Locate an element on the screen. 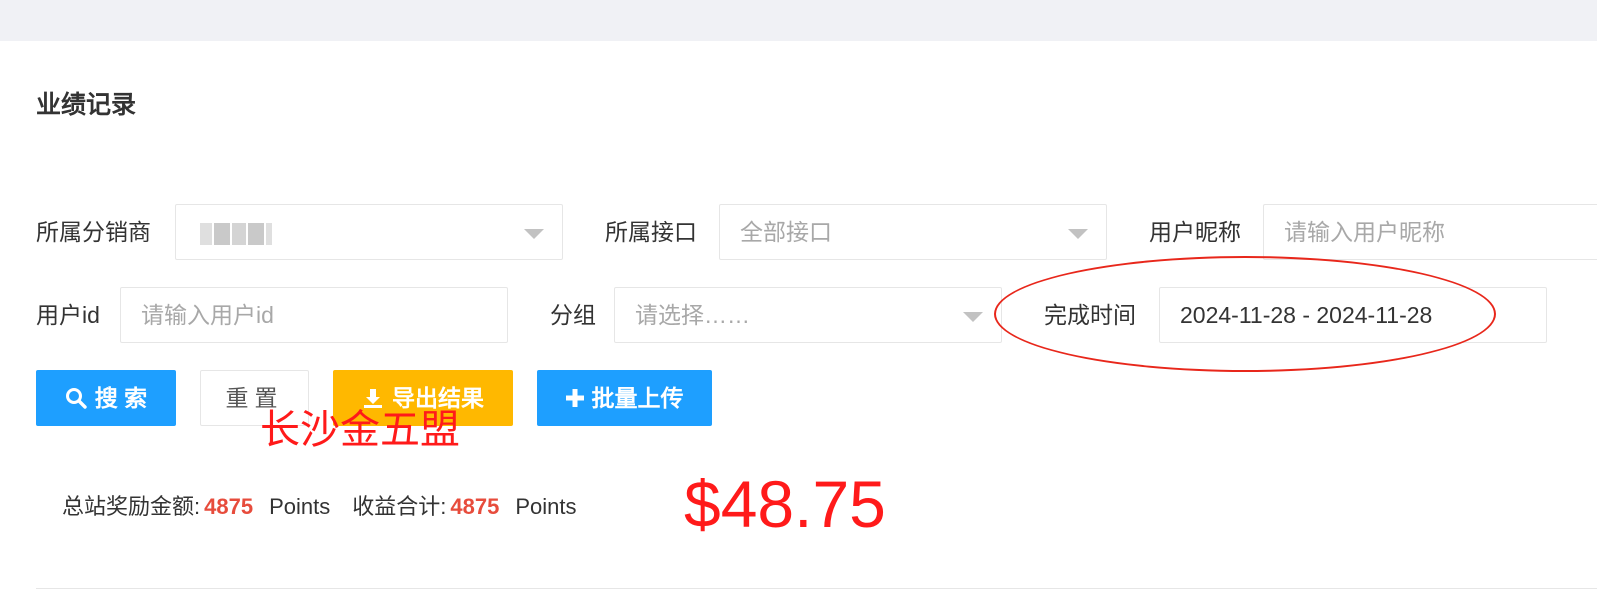 The height and width of the screenshot is (603, 1597). userid-label: 用户id is located at coordinates (68, 315).